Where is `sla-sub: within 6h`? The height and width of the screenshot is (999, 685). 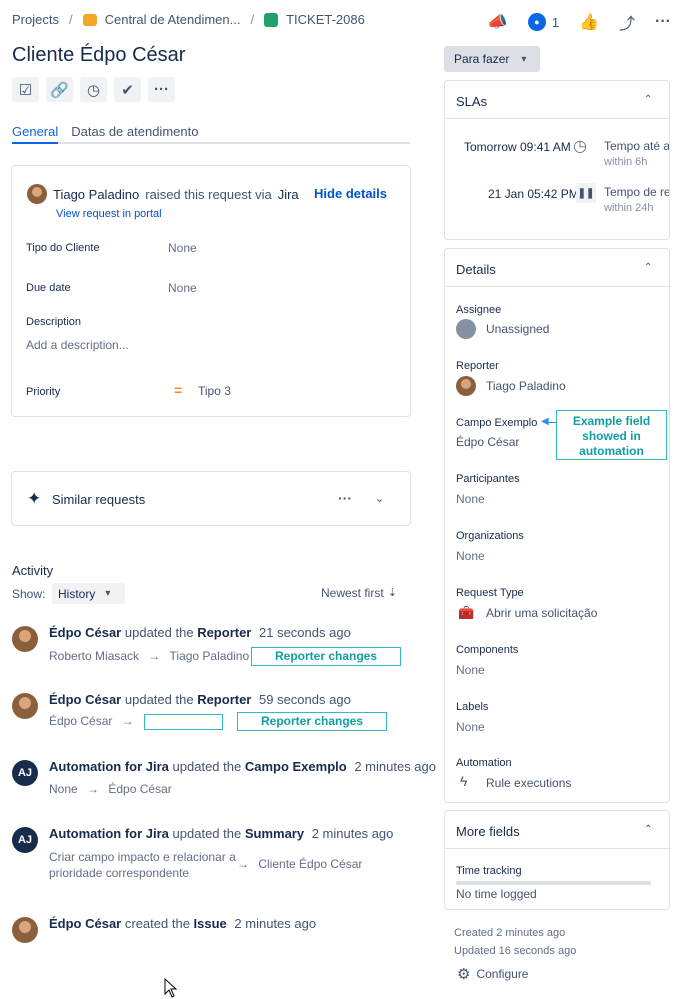
sla-sub: within 6h is located at coordinates (626, 162).